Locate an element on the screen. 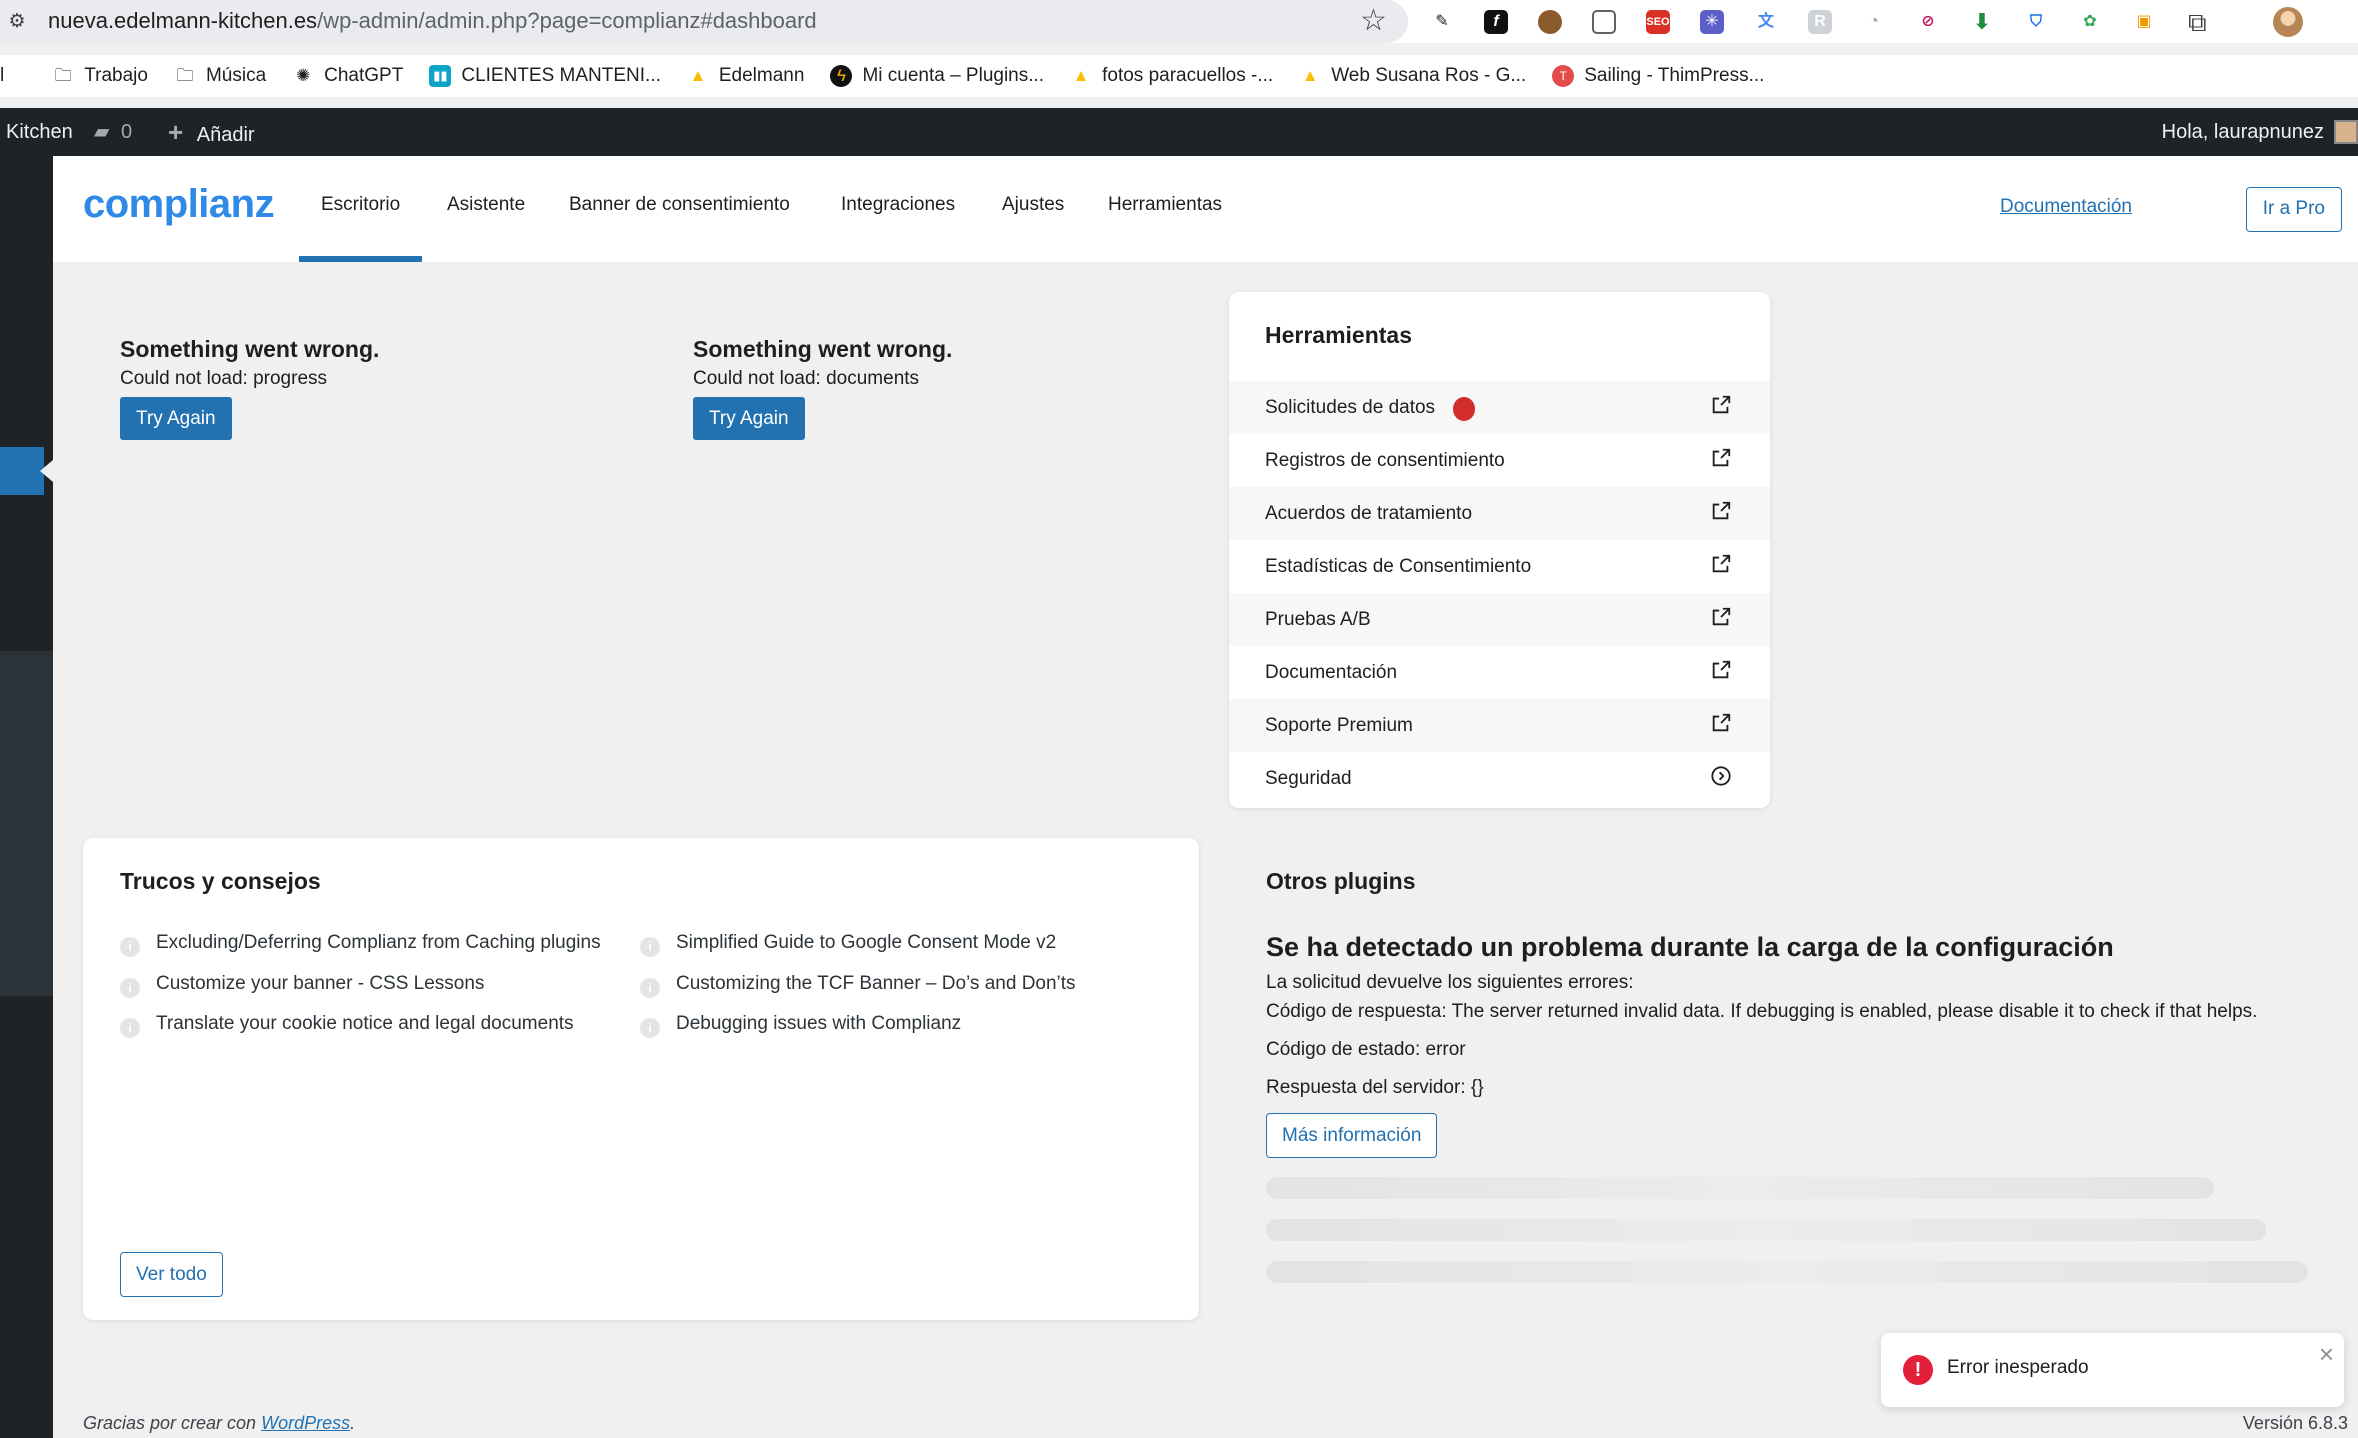 The height and width of the screenshot is (1438, 2358). extension-blue-icon: ✳ is located at coordinates (1712, 22).